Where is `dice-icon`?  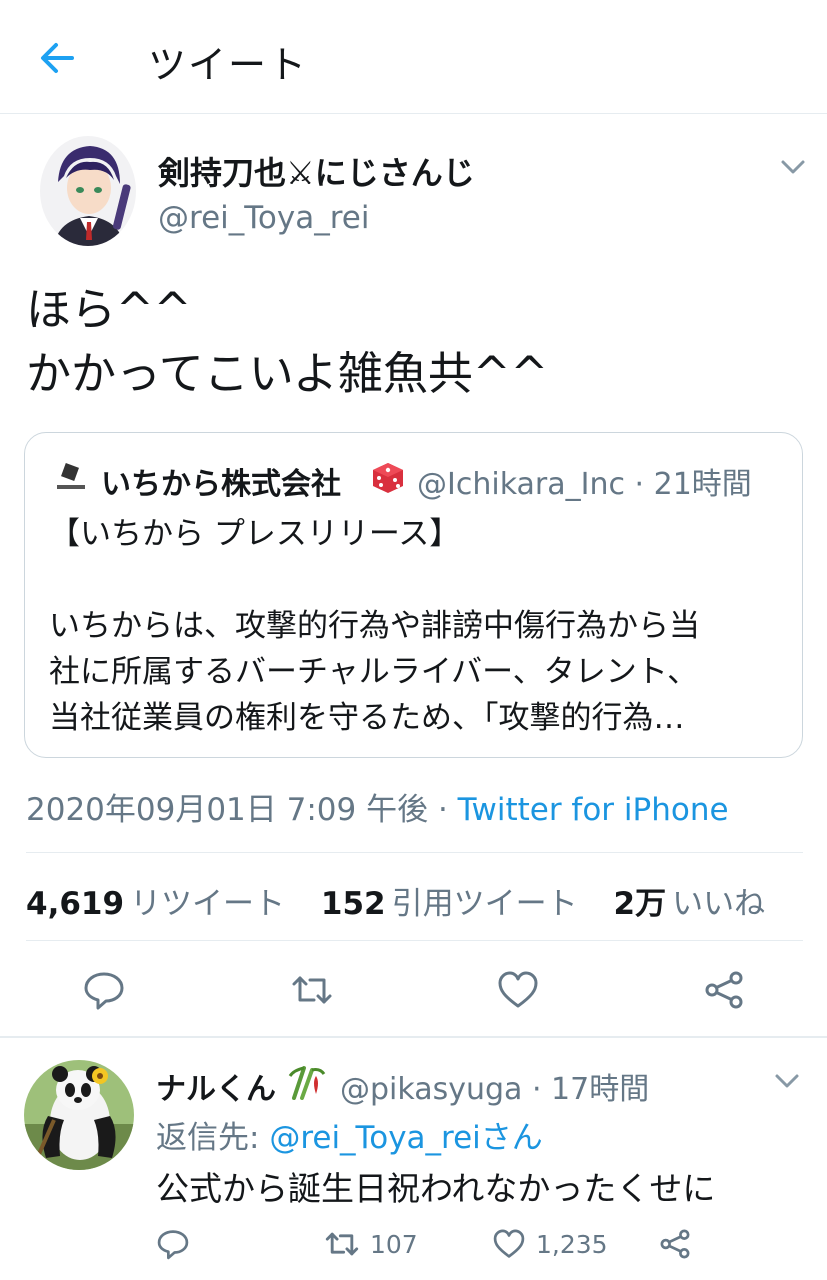
dice-icon is located at coordinates (388, 478).